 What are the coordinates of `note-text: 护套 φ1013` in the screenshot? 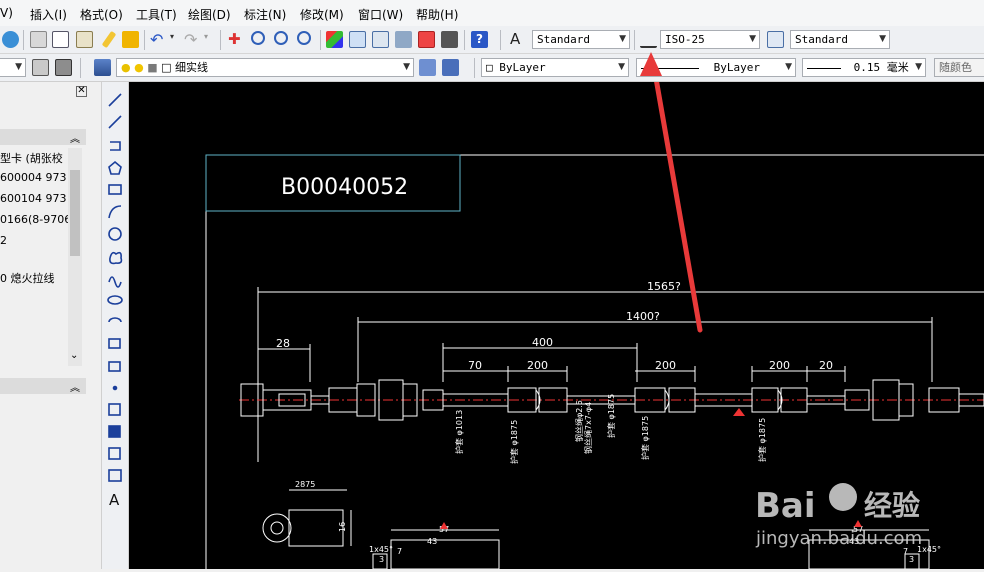 It's located at (459, 432).